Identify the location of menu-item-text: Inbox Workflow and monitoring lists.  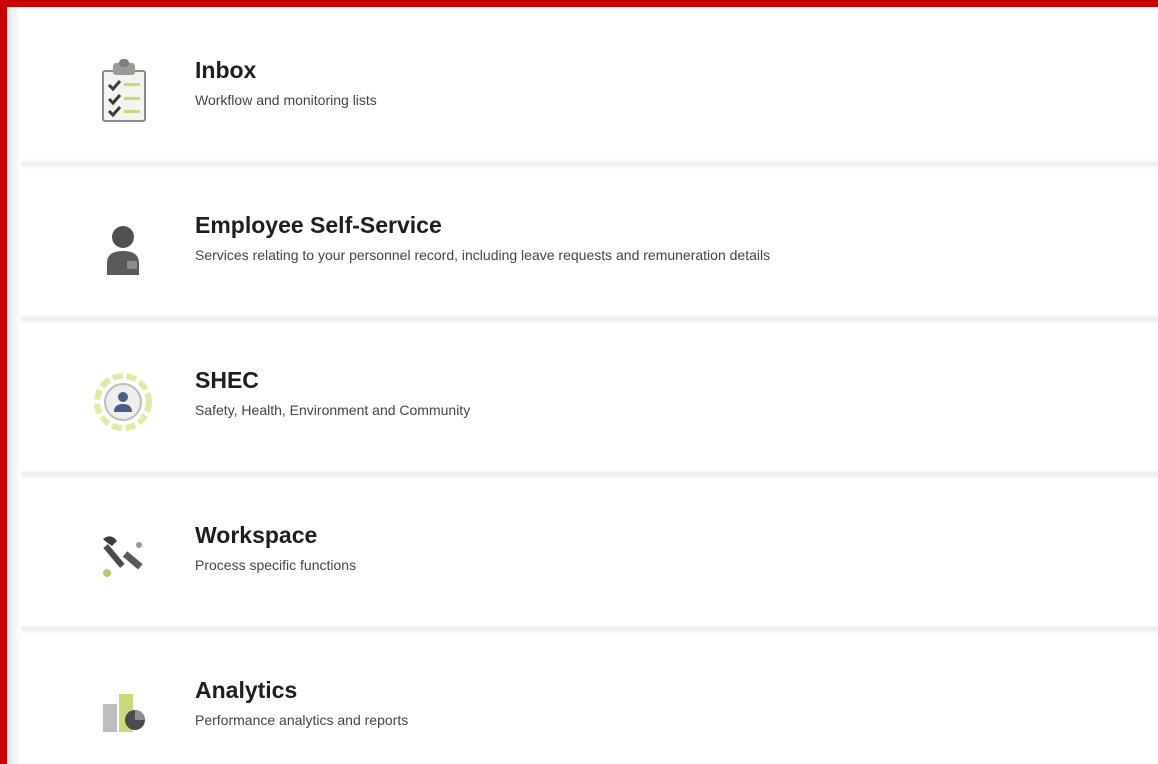
(286, 83).